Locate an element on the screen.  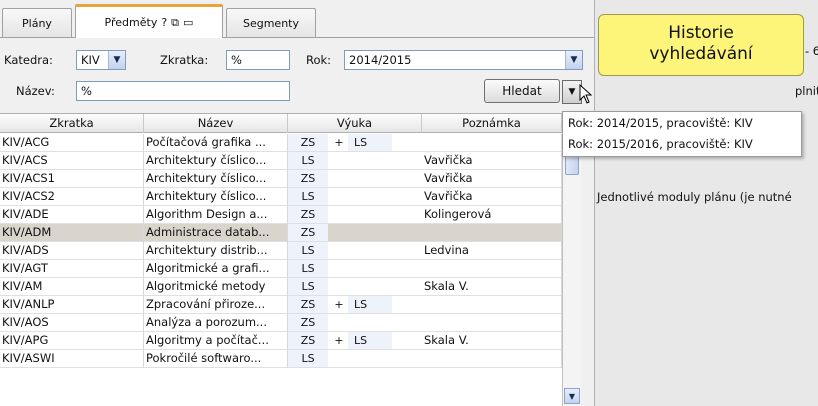
nazev-input: % is located at coordinates (183, 91).